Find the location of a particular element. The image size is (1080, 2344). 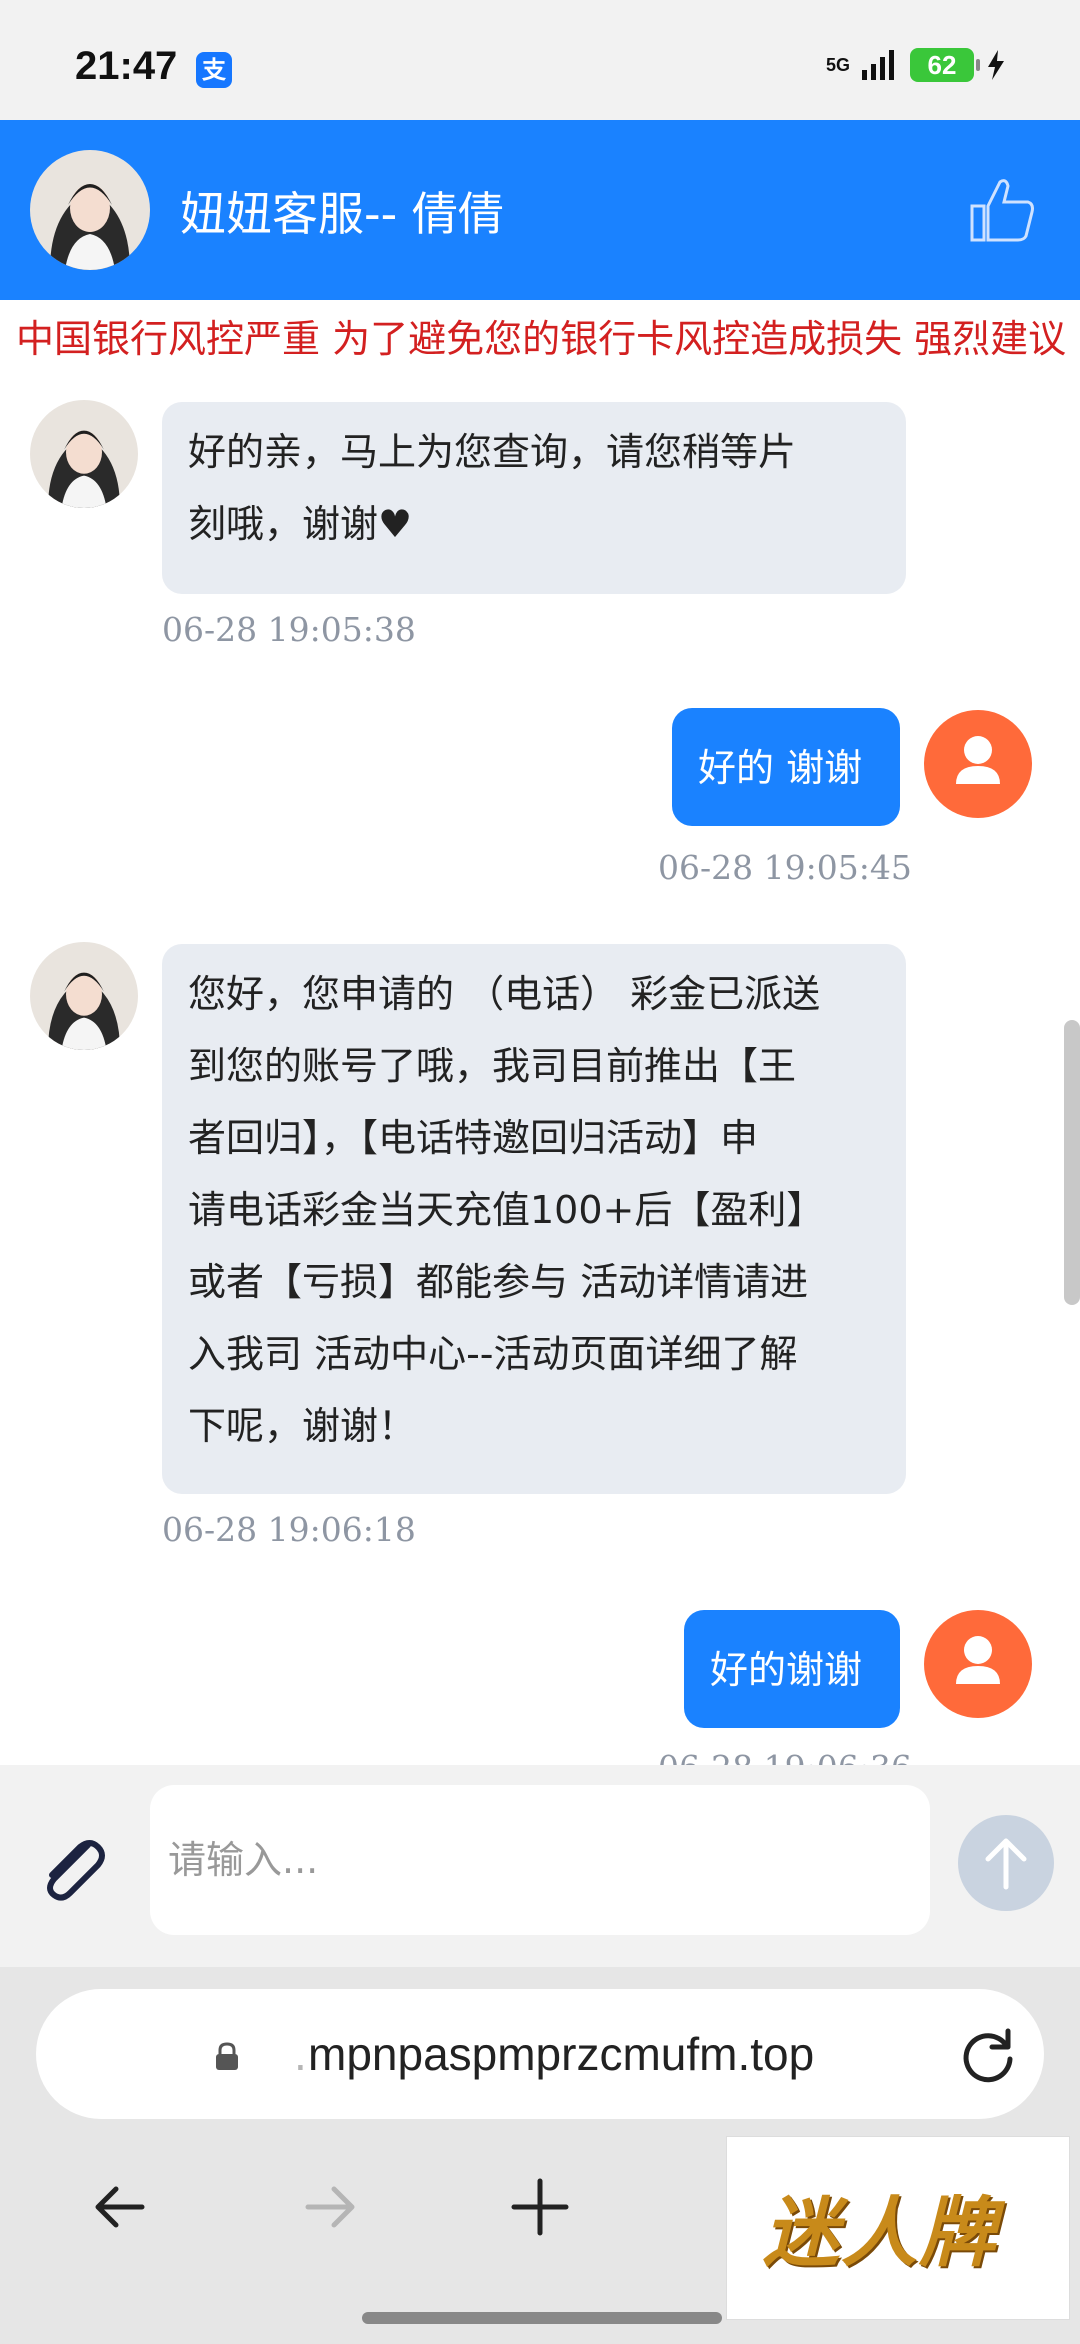

battery-icon: 62 is located at coordinates (945, 65).